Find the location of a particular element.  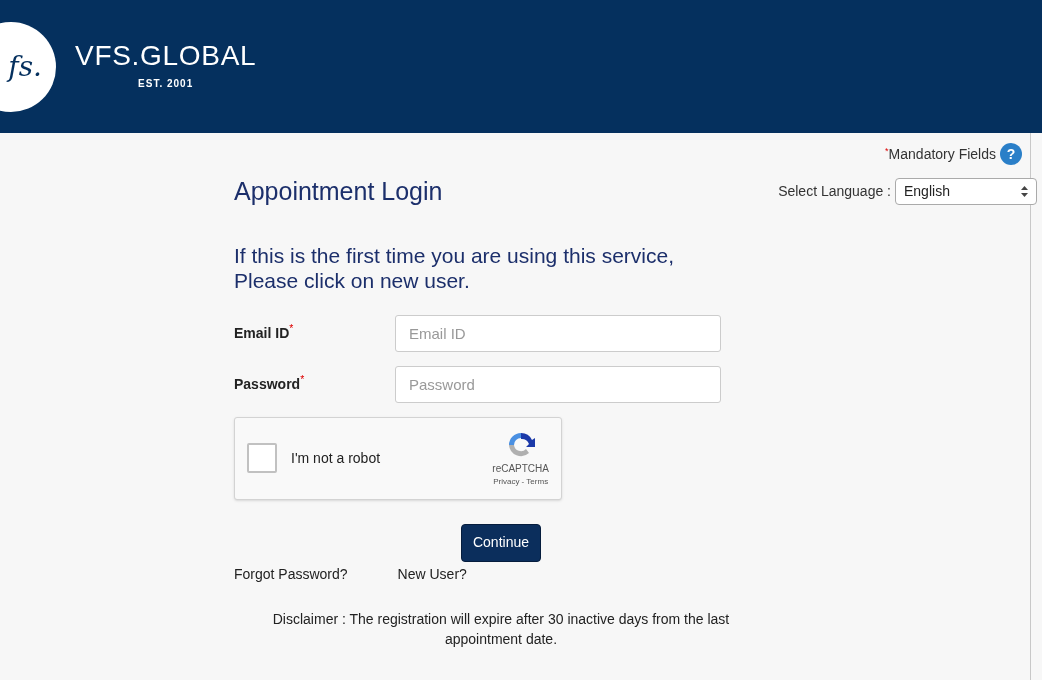

field-label: Email ID$^{*}$ is located at coordinates (264, 332).